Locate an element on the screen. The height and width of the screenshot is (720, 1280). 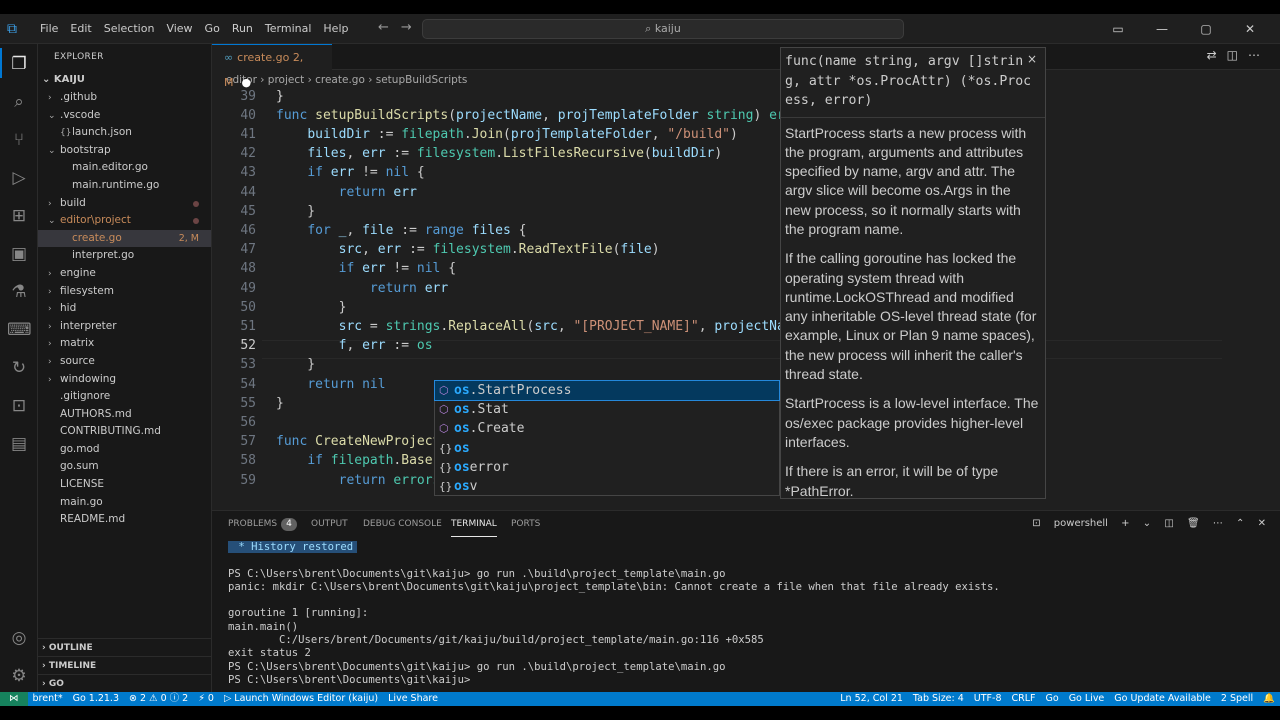
tree-item: CONTRIBUTING.md is located at coordinates (124, 432).